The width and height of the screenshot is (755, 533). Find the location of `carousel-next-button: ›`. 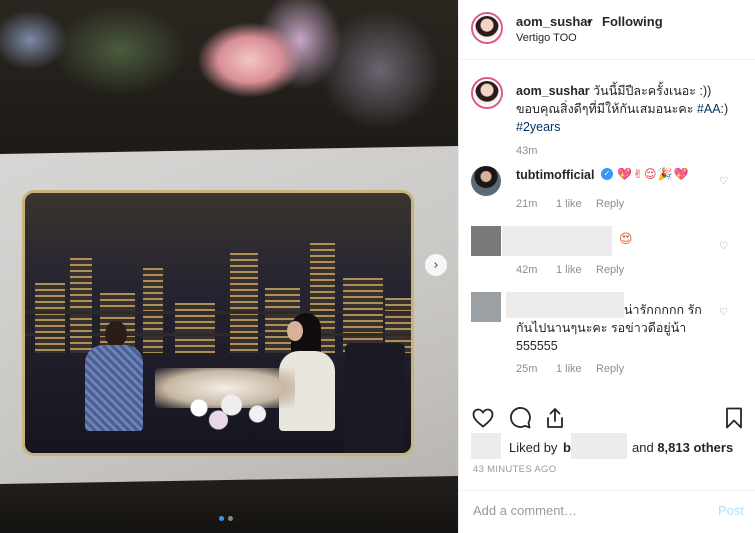

carousel-next-button: › is located at coordinates (436, 265).